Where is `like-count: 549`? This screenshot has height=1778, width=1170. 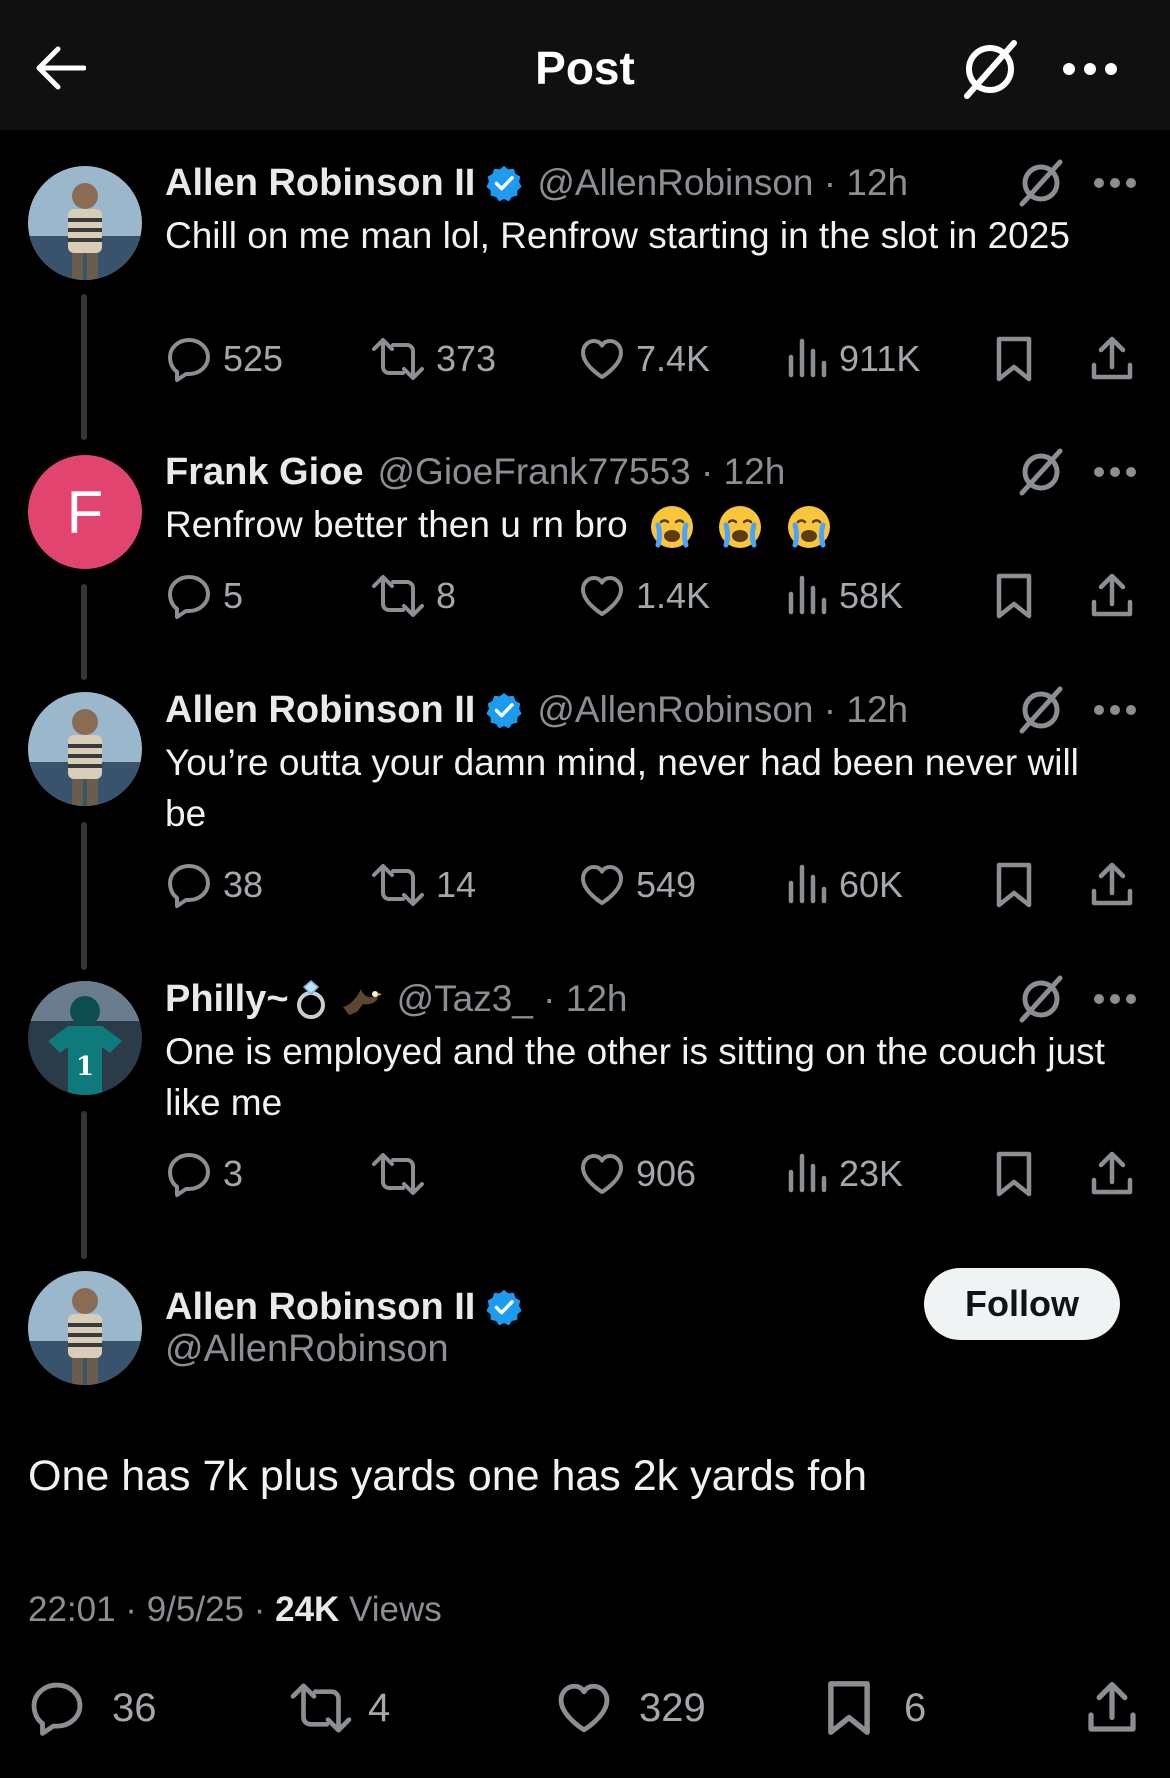 like-count: 549 is located at coordinates (666, 884).